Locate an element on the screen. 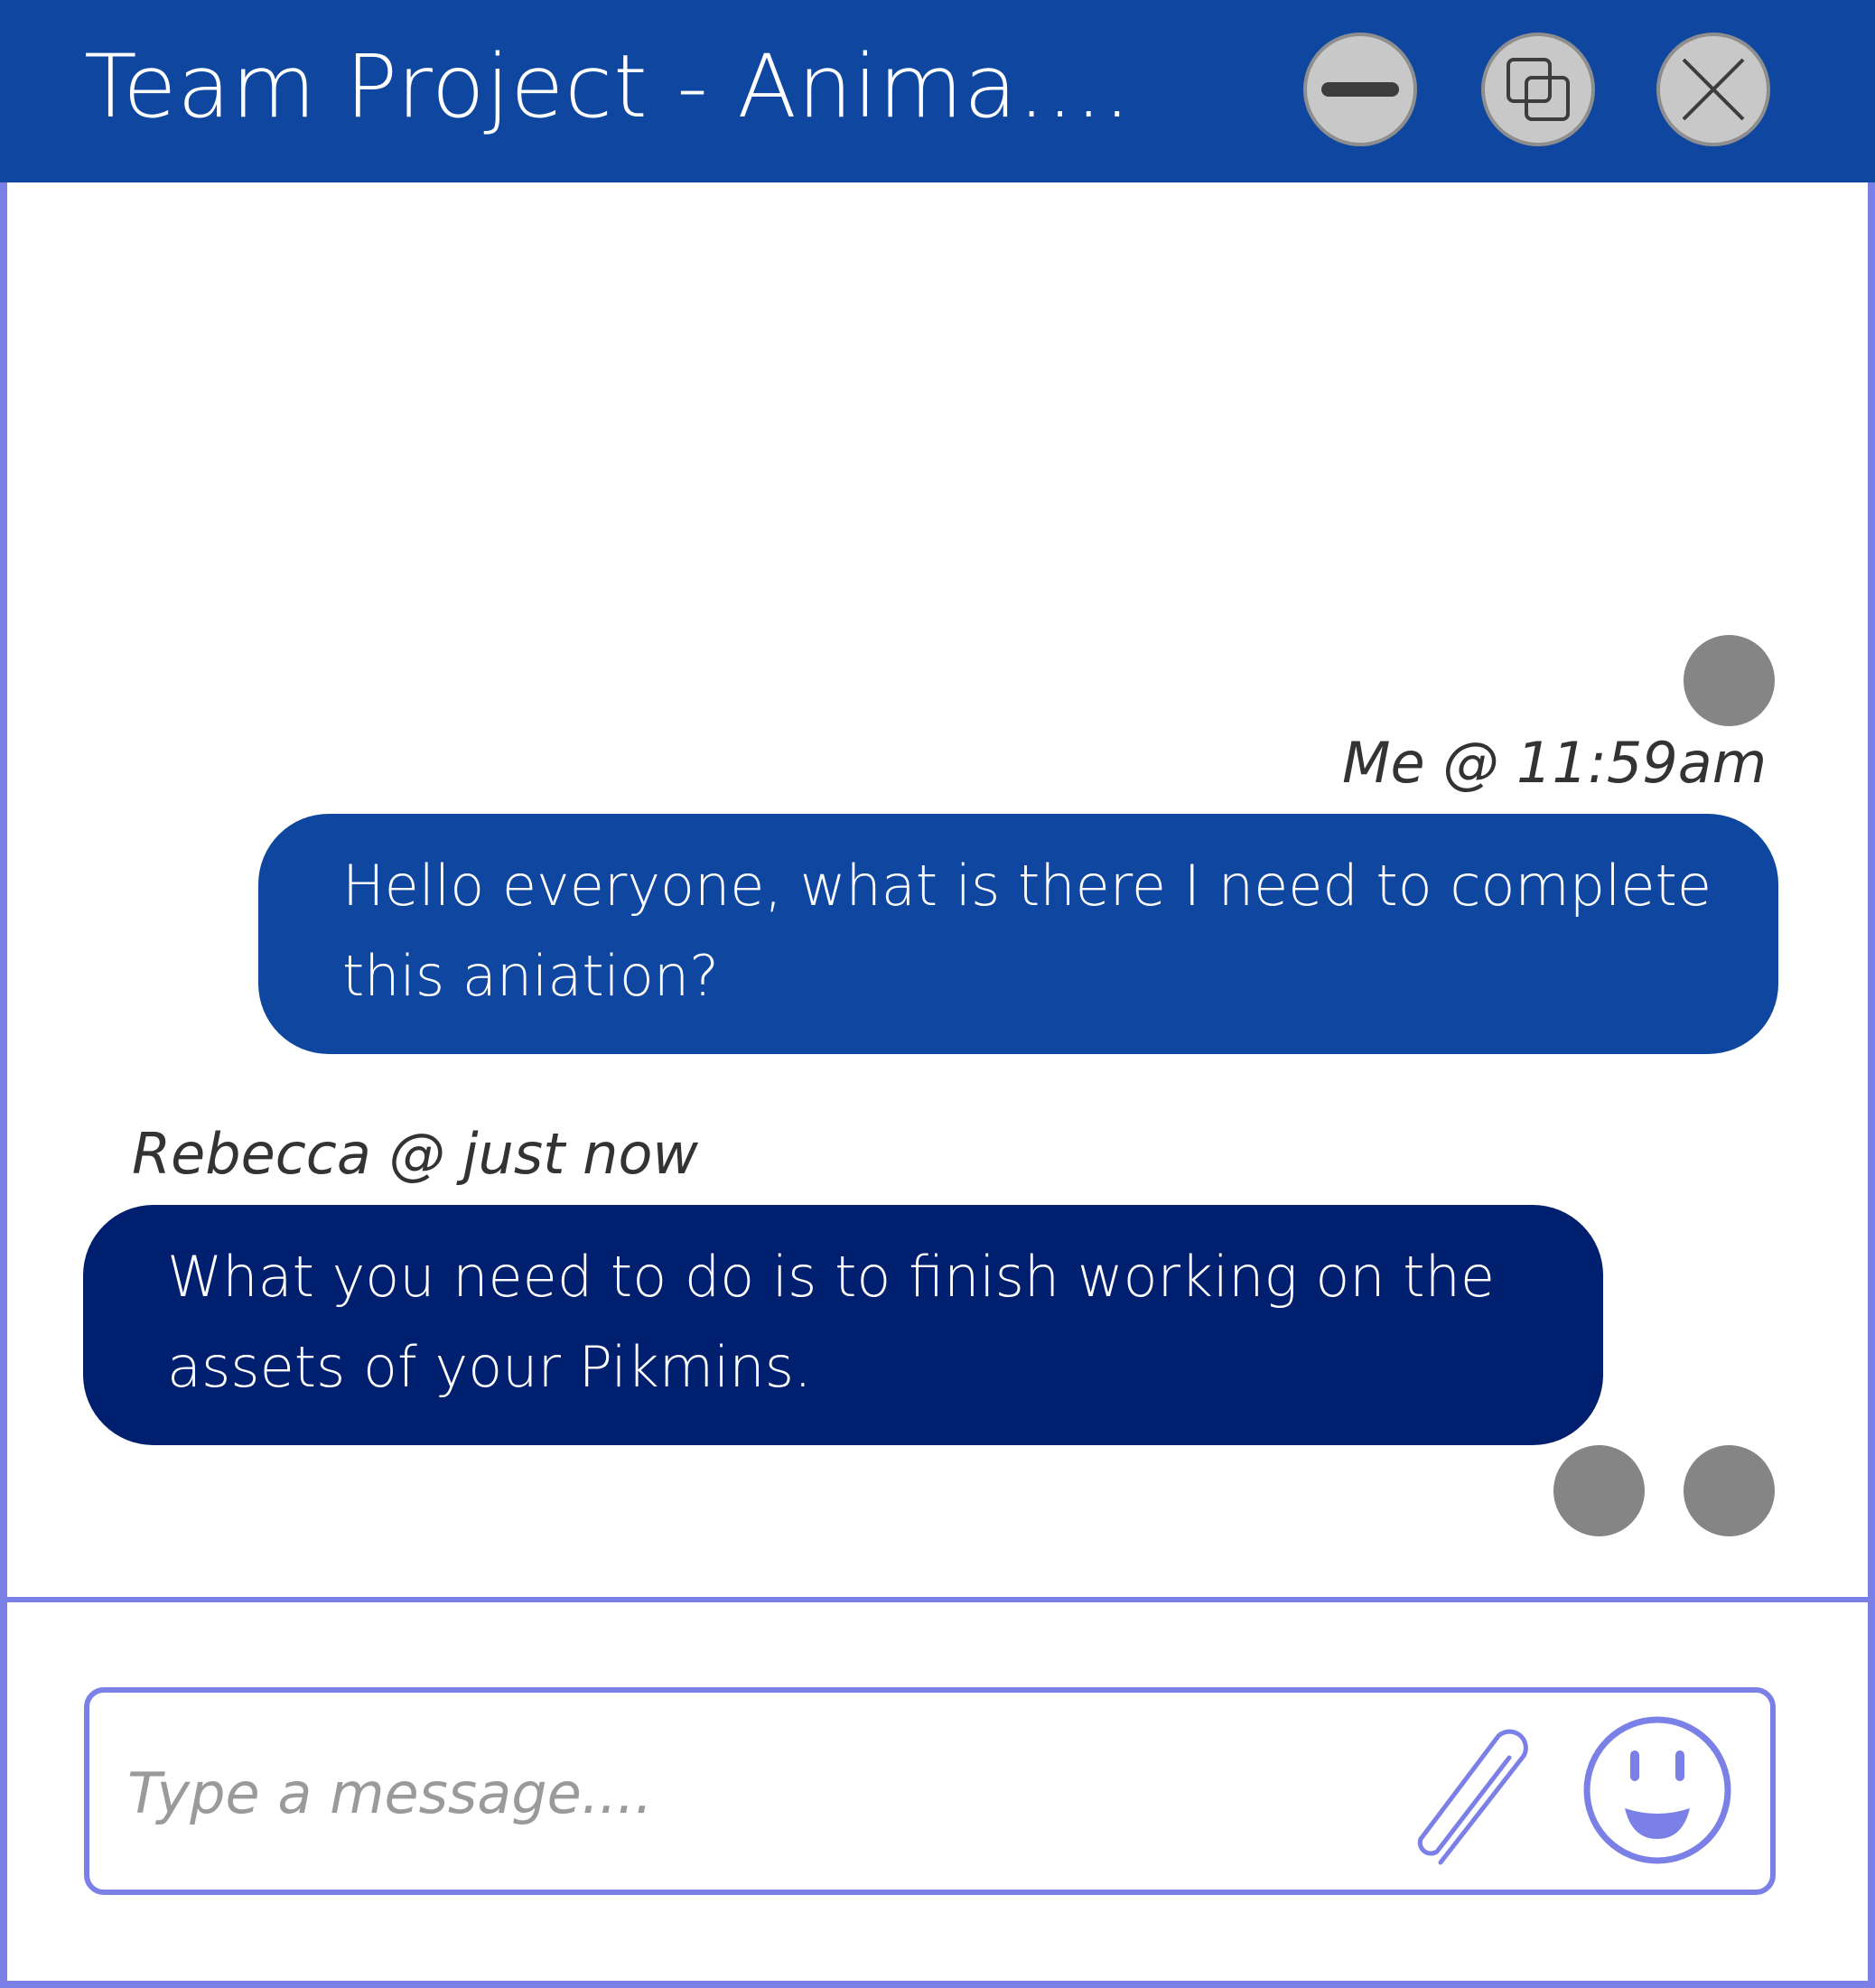 The width and height of the screenshot is (1875, 1988). message-meta-rebecca: Rebecca @ just now is located at coordinates (415, 1154).